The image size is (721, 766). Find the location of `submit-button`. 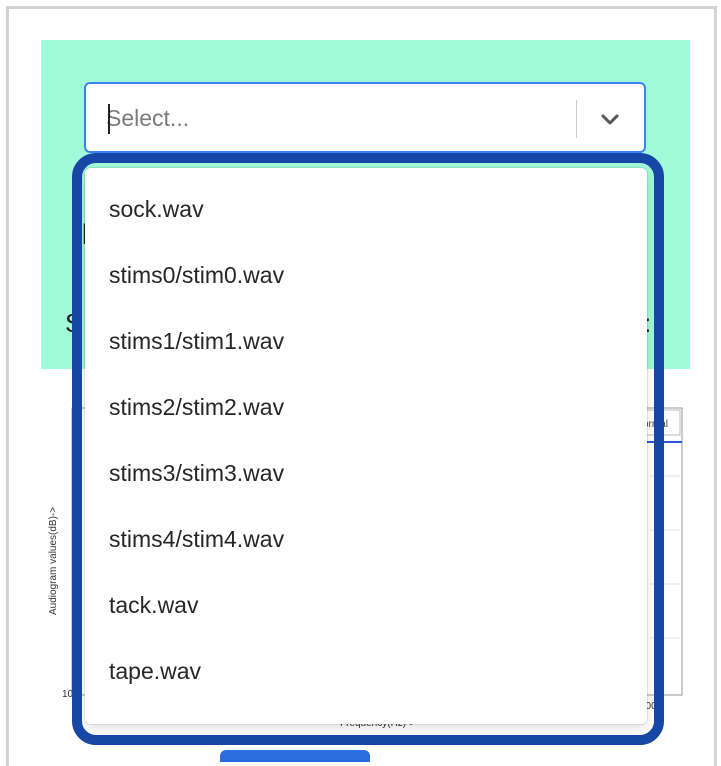

submit-button is located at coordinates (295, 756).